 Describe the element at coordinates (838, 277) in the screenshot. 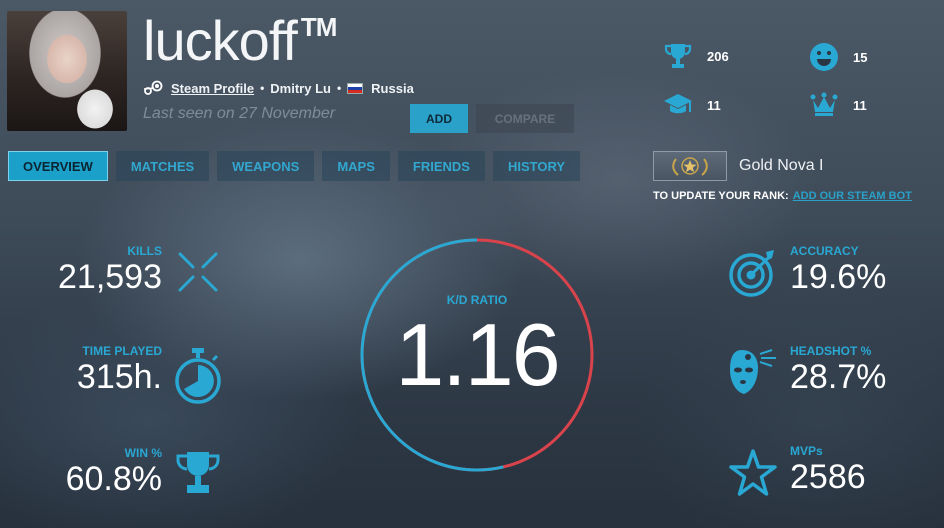

I see `accuracy-value: 19.6%` at that location.